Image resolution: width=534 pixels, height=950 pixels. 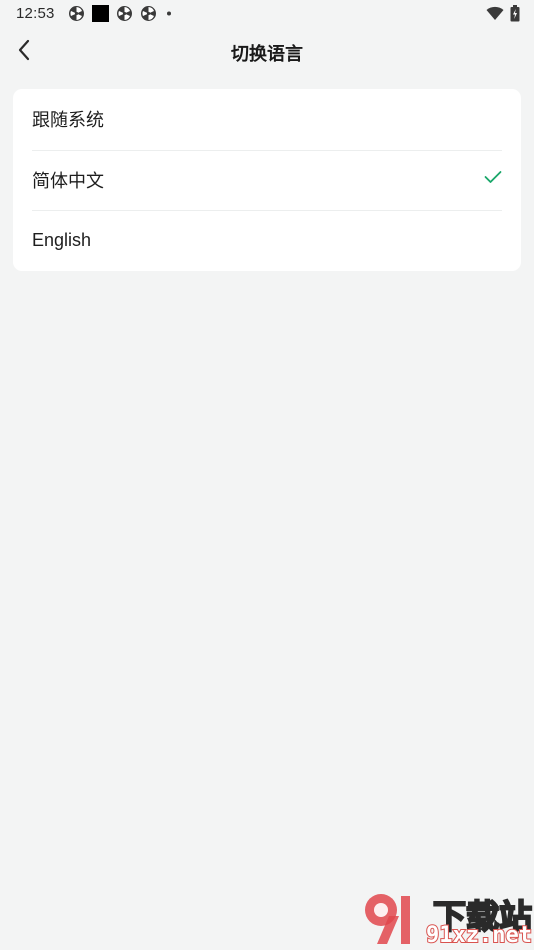 What do you see at coordinates (479, 935) in the screenshot?
I see `watermark-url: 91xz.net` at bounding box center [479, 935].